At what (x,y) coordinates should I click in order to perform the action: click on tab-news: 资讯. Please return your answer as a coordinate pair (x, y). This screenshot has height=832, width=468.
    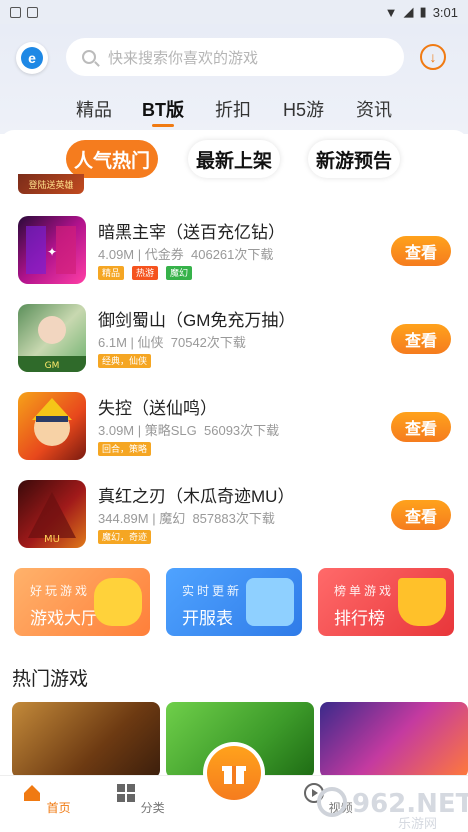
    Looking at the image, I should click on (374, 109).